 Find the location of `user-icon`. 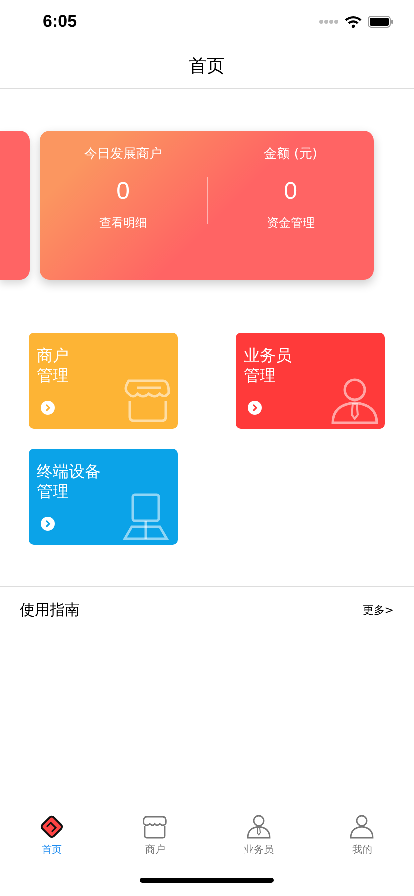

user-icon is located at coordinates (362, 827).